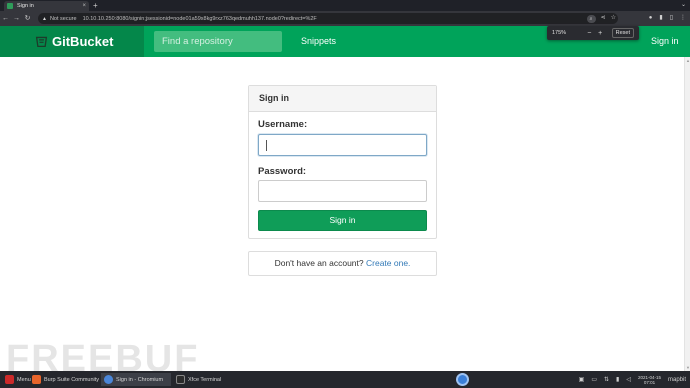 The image size is (690, 388). I want to click on zoom-level: 175%, so click(559, 33).